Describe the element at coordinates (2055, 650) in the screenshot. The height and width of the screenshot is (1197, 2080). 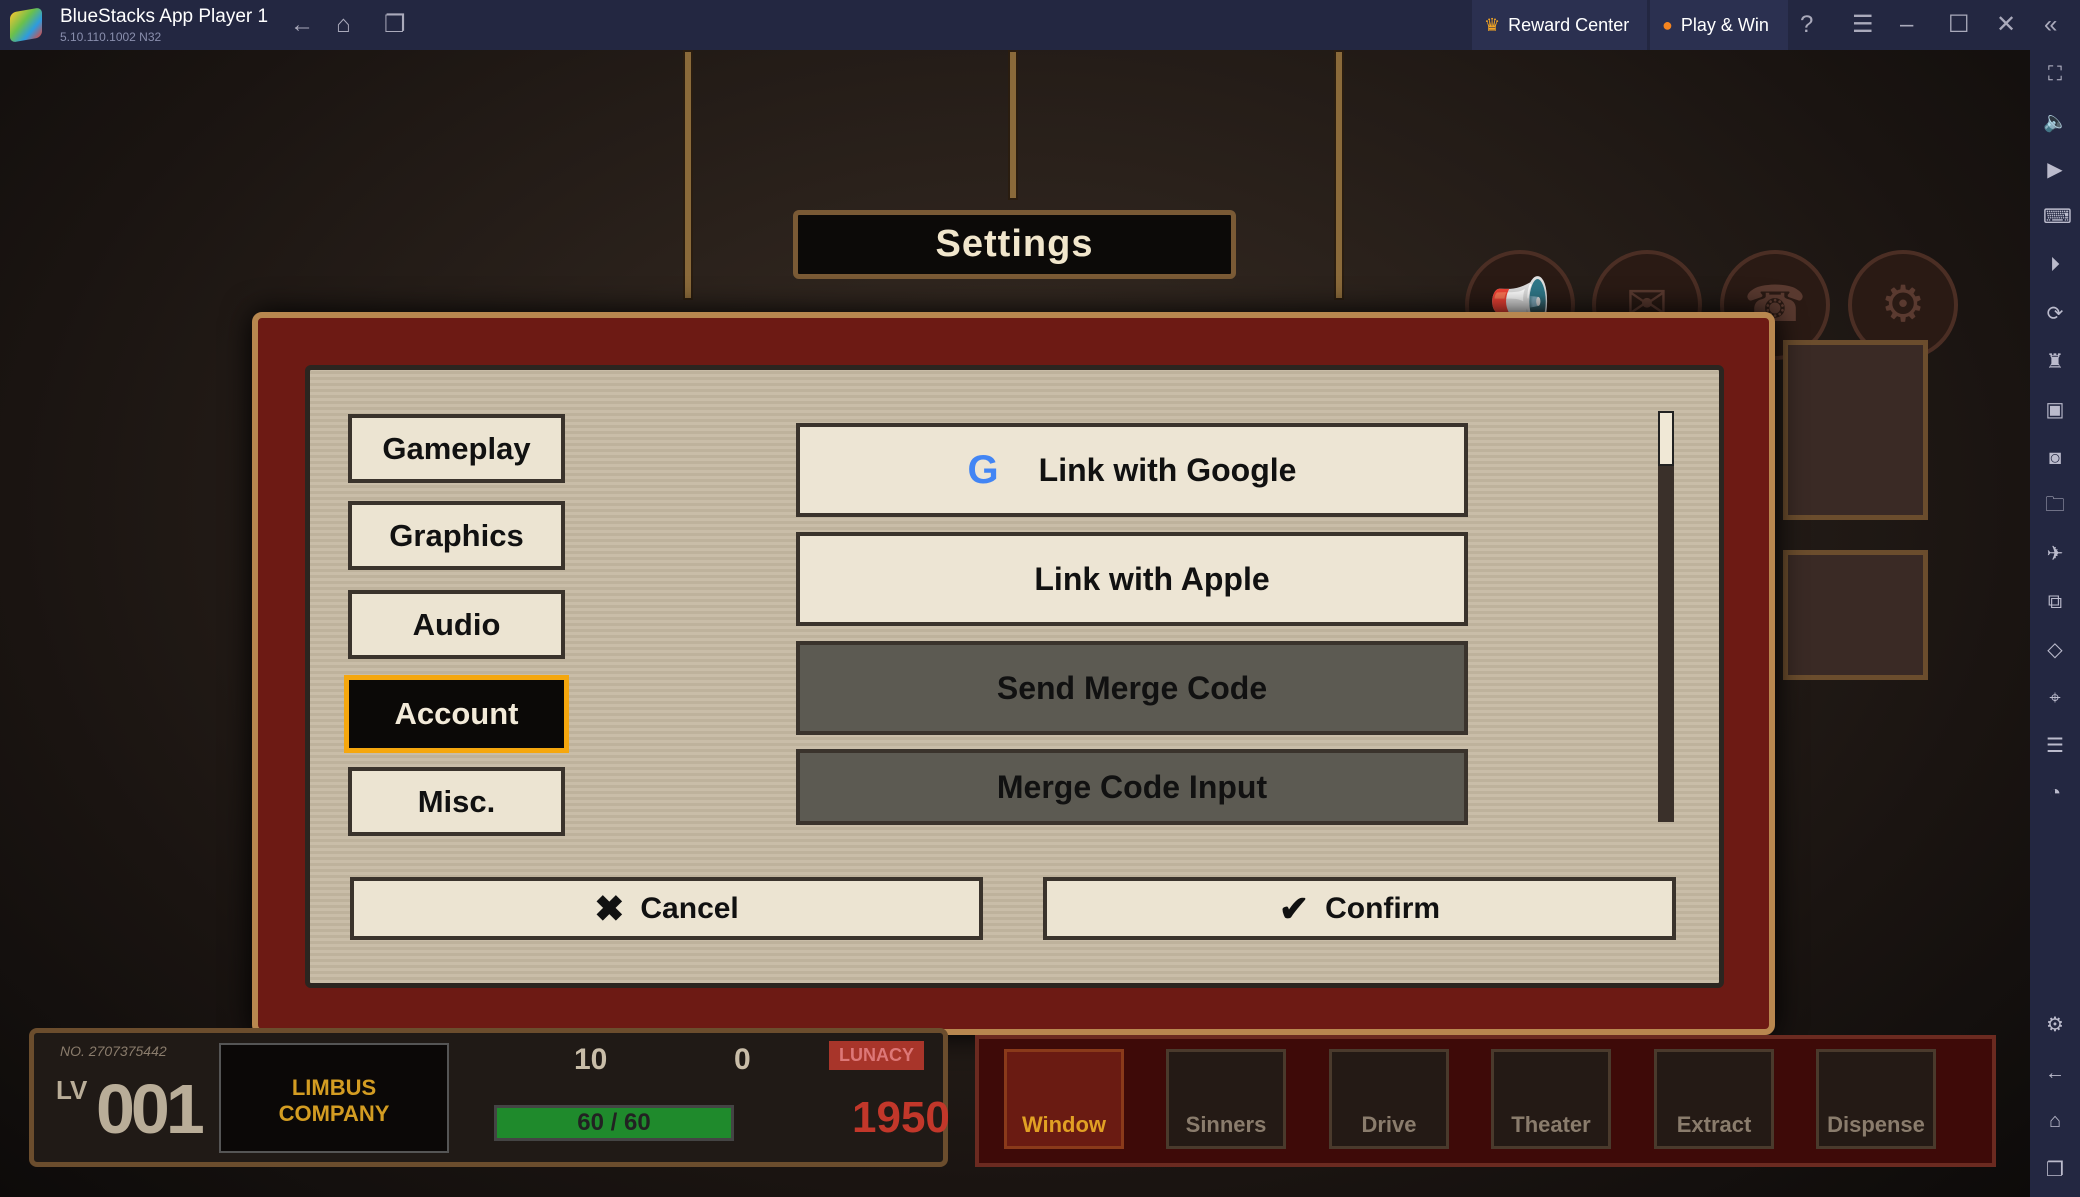
I see `eraser-icon: ◇` at that location.